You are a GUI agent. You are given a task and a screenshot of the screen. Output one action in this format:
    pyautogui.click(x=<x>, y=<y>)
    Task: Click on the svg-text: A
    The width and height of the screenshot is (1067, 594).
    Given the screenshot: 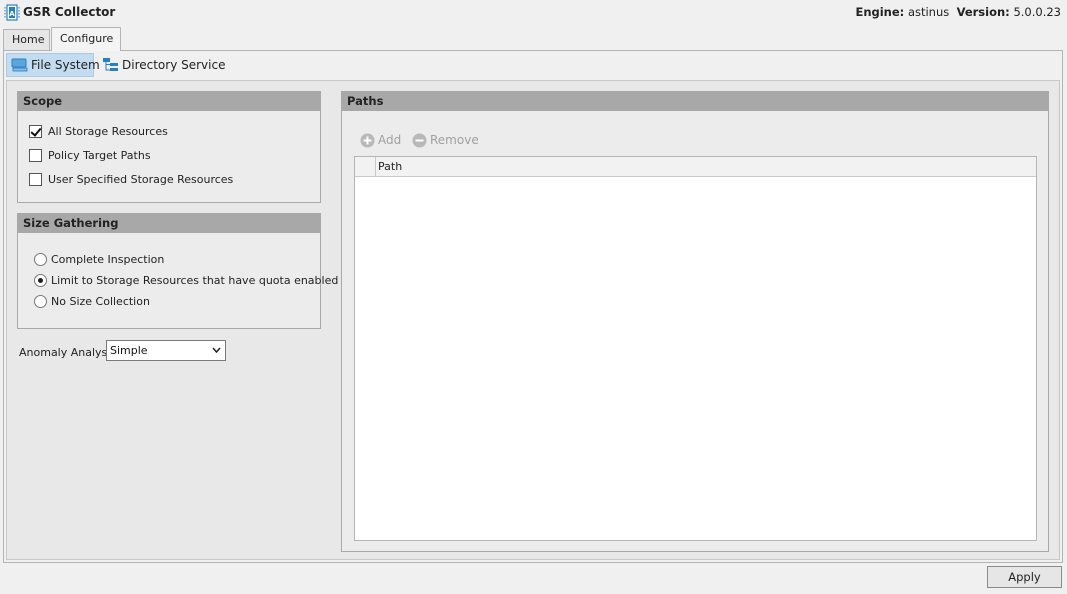 What is the action you would take?
    pyautogui.click(x=12, y=14)
    